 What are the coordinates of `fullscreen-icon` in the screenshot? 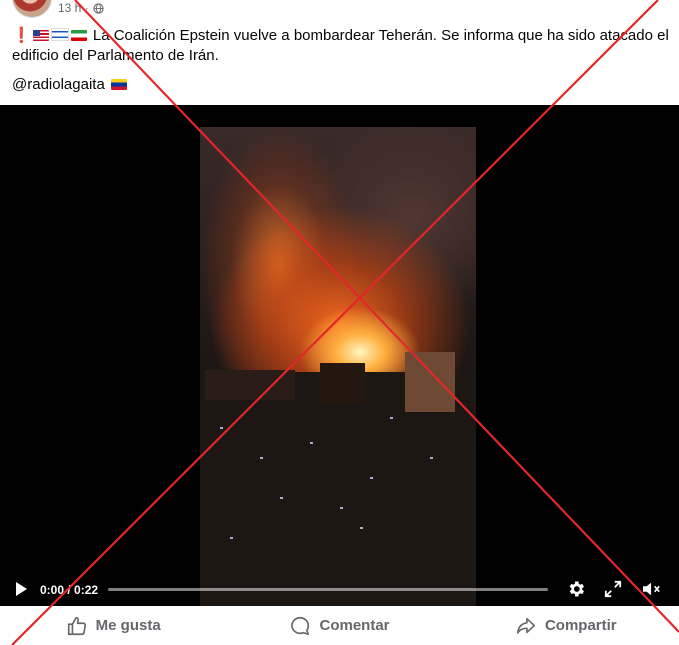 It's located at (613, 589).